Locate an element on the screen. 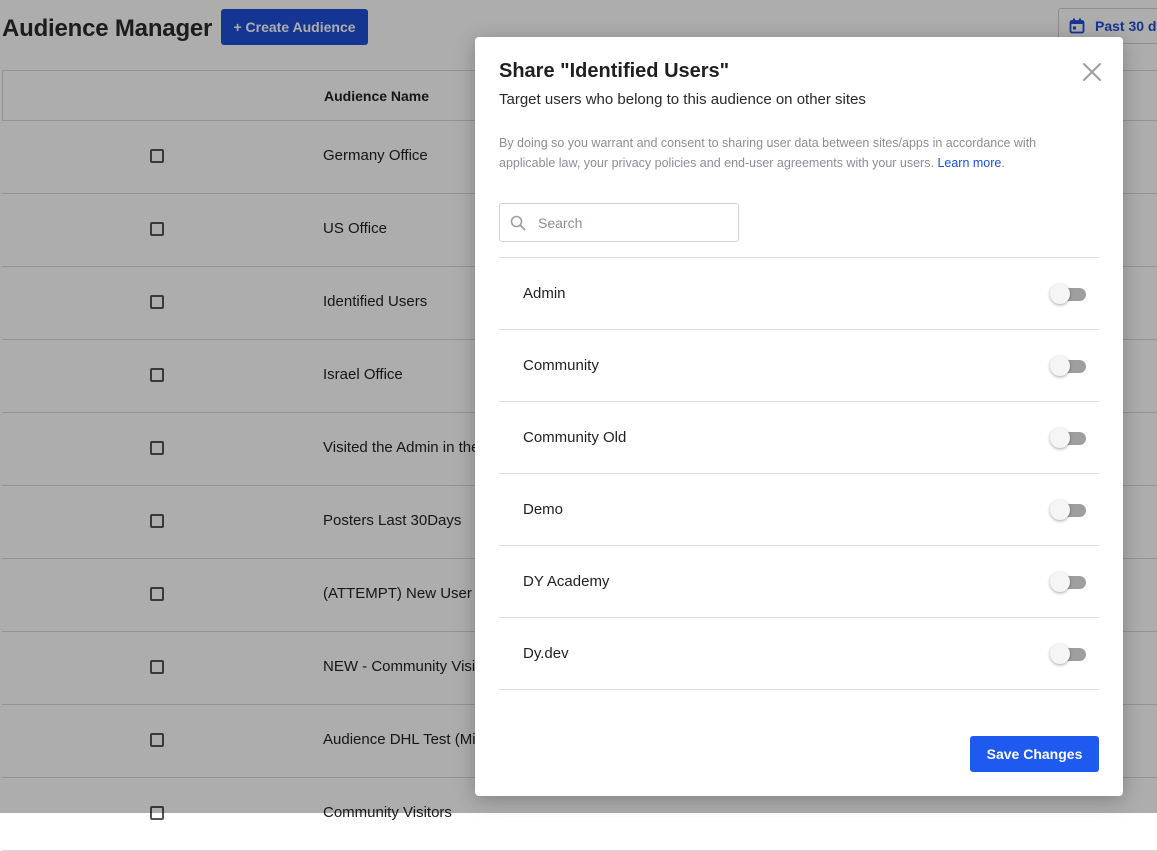 The image size is (1157, 851). site-label: DY Academy is located at coordinates (566, 581).